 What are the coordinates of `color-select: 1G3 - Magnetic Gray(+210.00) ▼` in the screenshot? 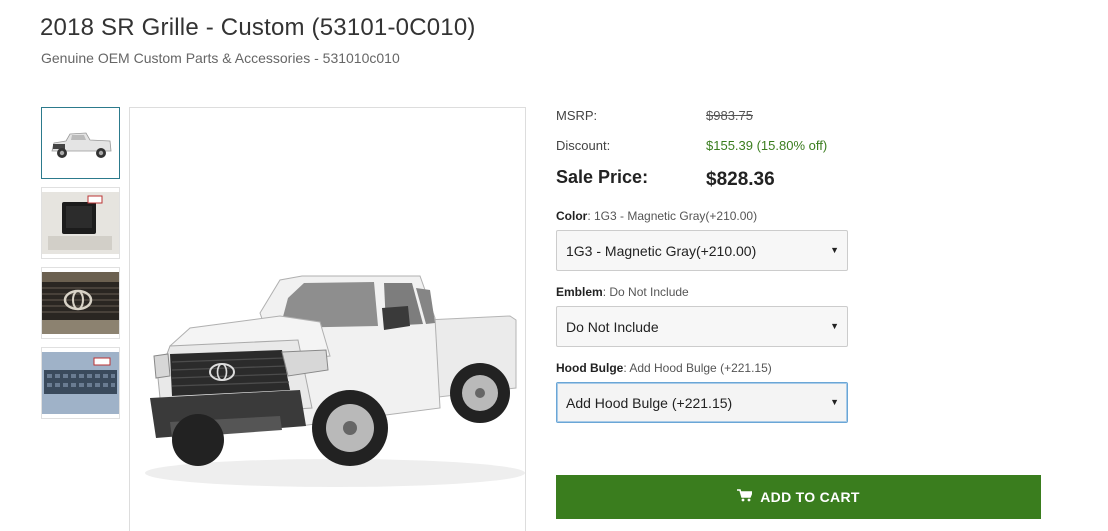 It's located at (702, 250).